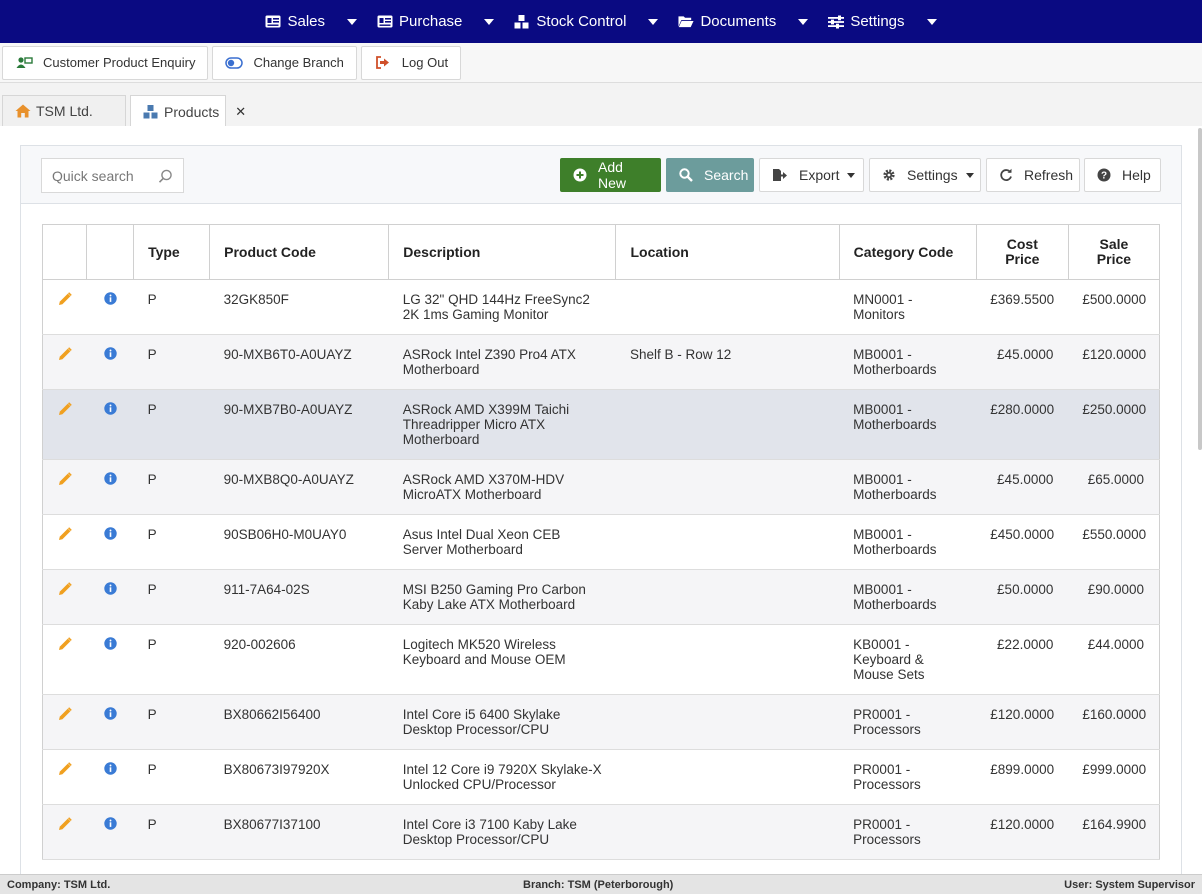 Image resolution: width=1202 pixels, height=894 pixels. What do you see at coordinates (165, 178) in the screenshot?
I see `search-icon` at bounding box center [165, 178].